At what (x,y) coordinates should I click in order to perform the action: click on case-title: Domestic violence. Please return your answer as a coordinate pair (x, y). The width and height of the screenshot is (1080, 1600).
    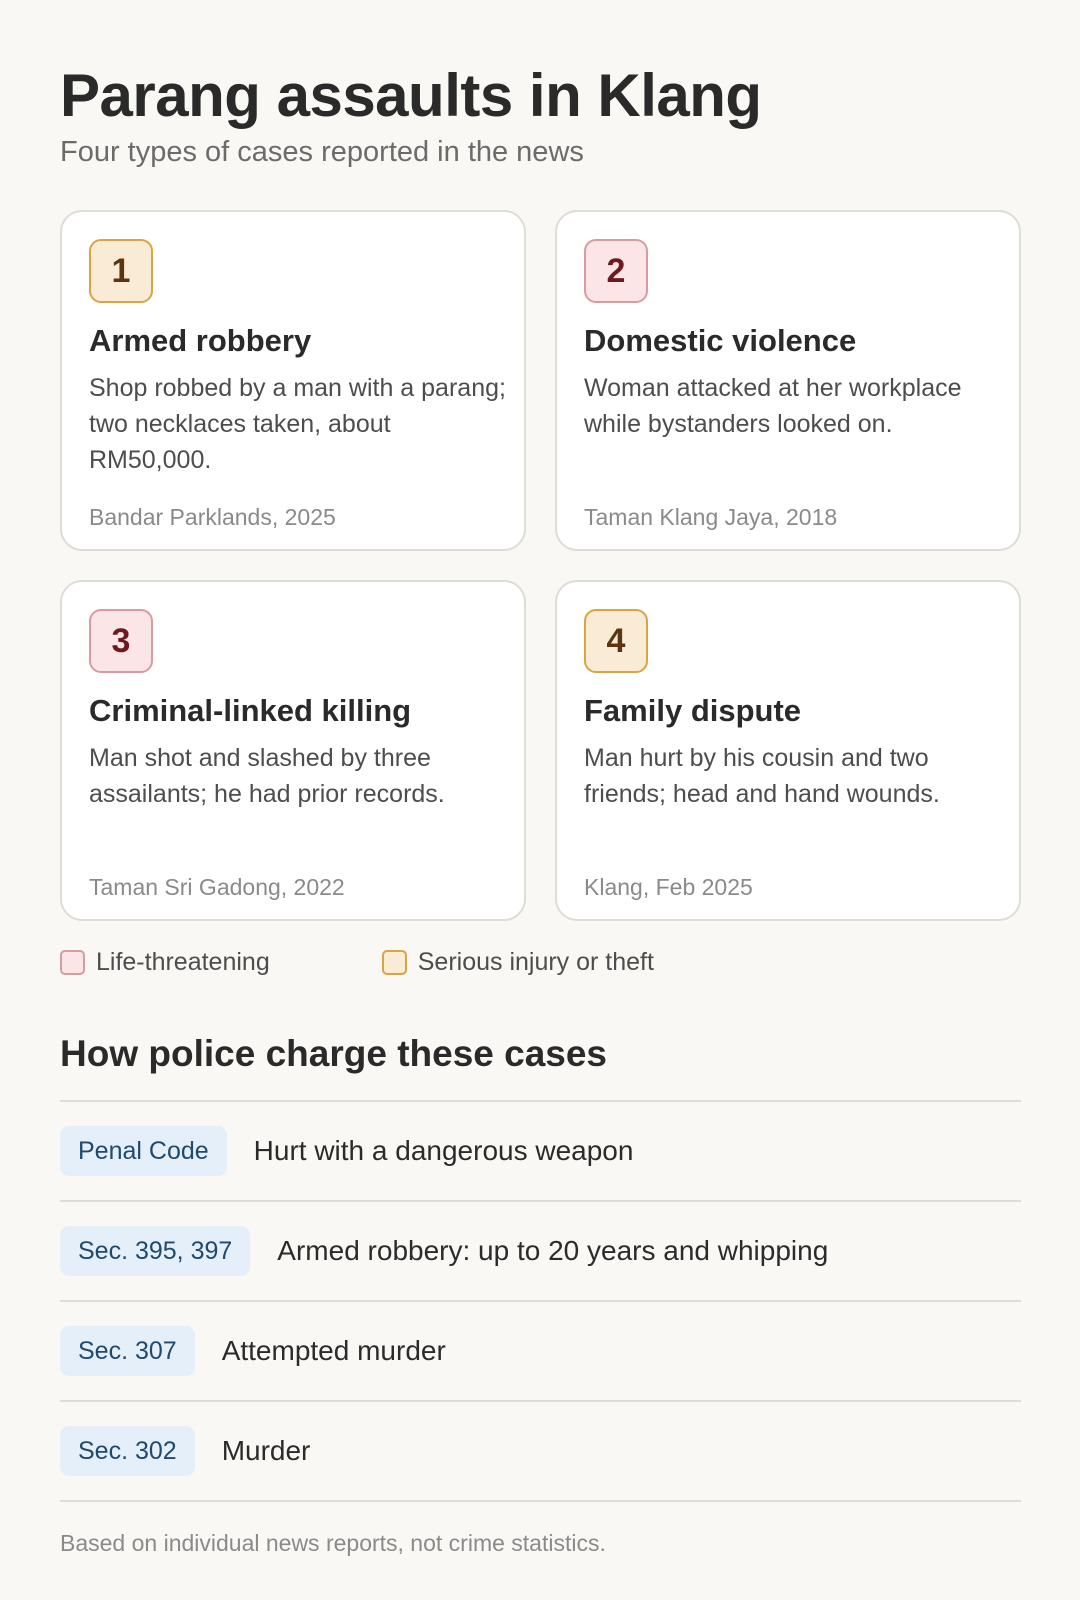
    Looking at the image, I should click on (720, 340).